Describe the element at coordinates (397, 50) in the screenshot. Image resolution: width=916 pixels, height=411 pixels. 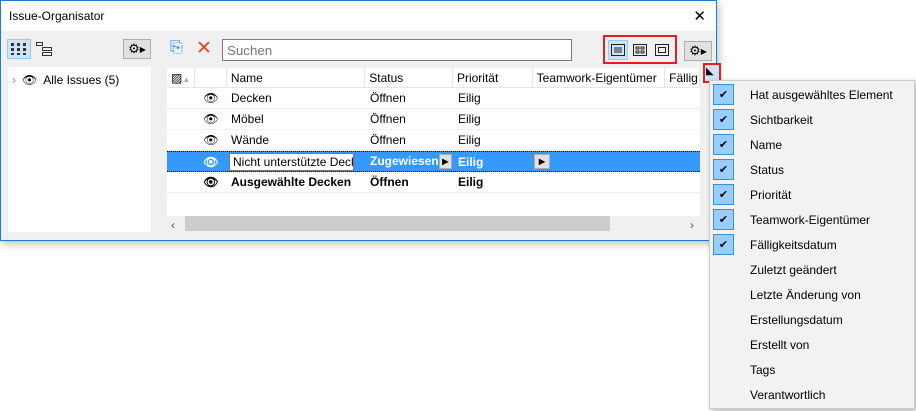
I see `search-input` at that location.